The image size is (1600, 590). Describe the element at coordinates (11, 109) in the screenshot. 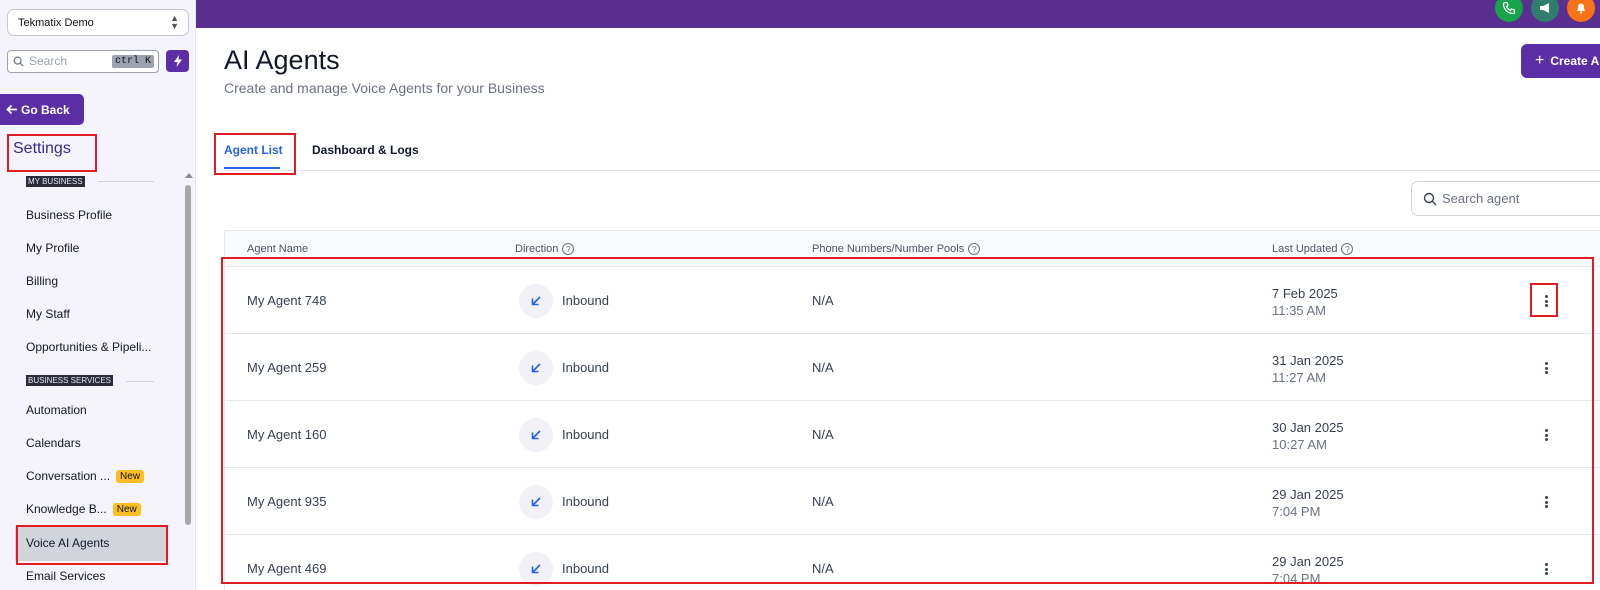

I see `arrow-left-icon` at that location.